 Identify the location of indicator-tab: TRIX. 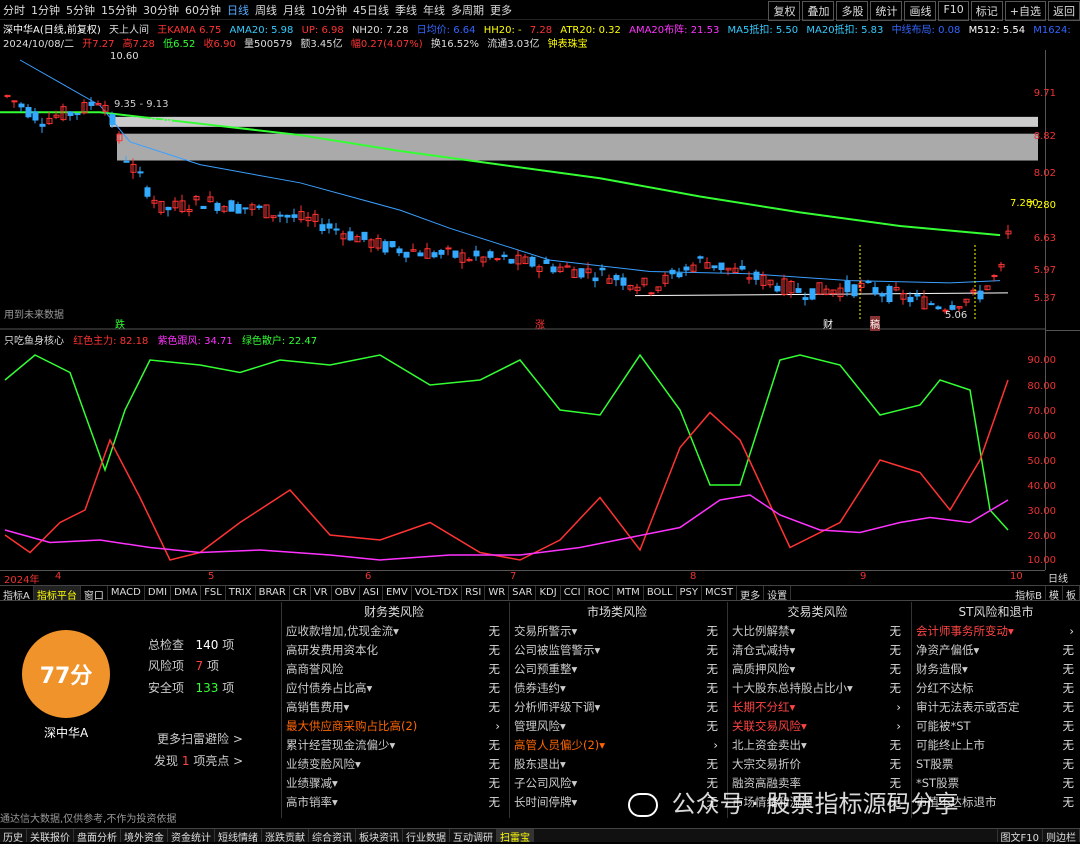
(241, 593).